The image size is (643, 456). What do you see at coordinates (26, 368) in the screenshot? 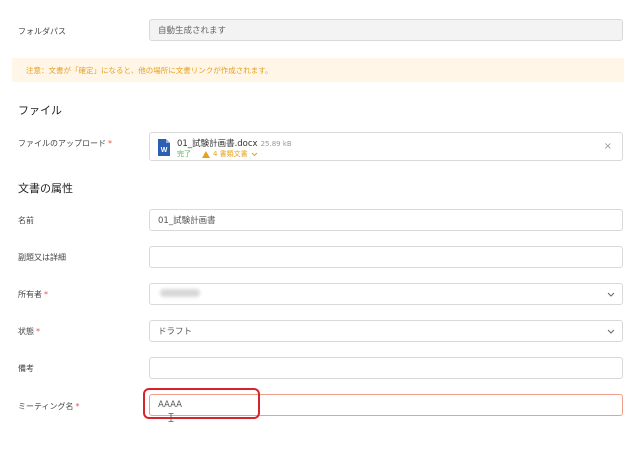
I see `remarks-label: 備考` at bounding box center [26, 368].